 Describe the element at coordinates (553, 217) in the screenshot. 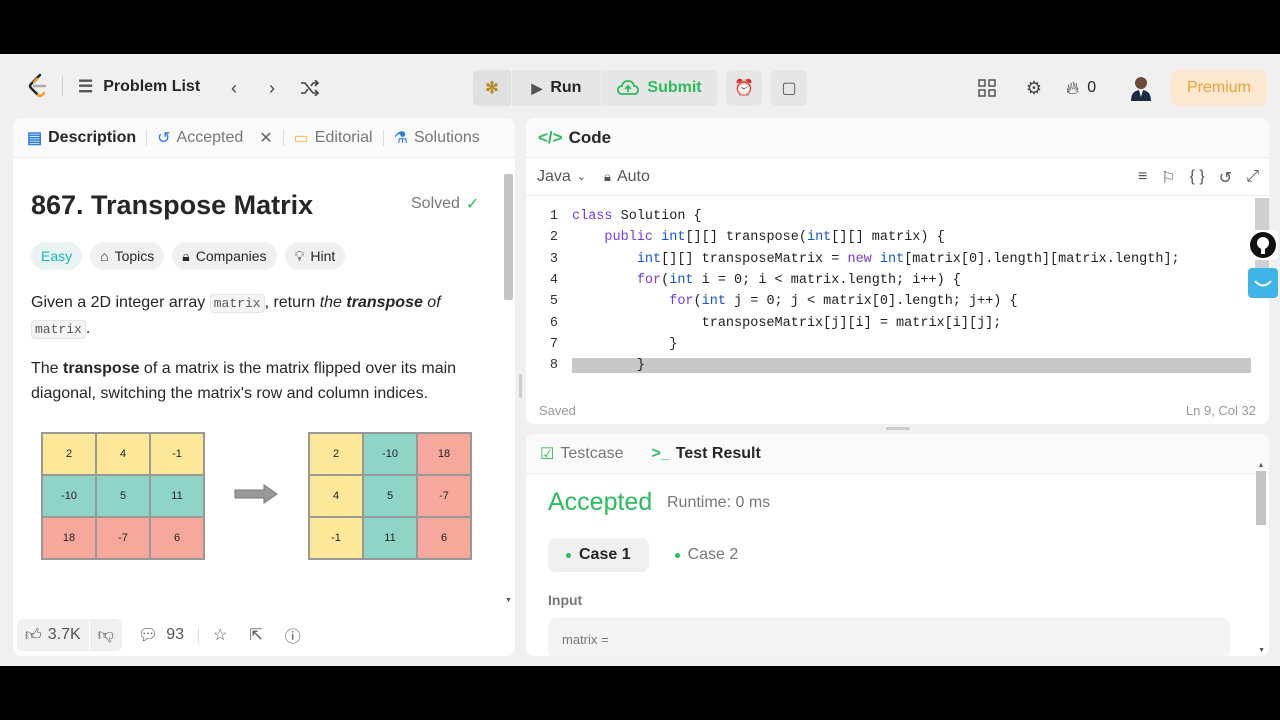

I see `line-number: 1` at that location.